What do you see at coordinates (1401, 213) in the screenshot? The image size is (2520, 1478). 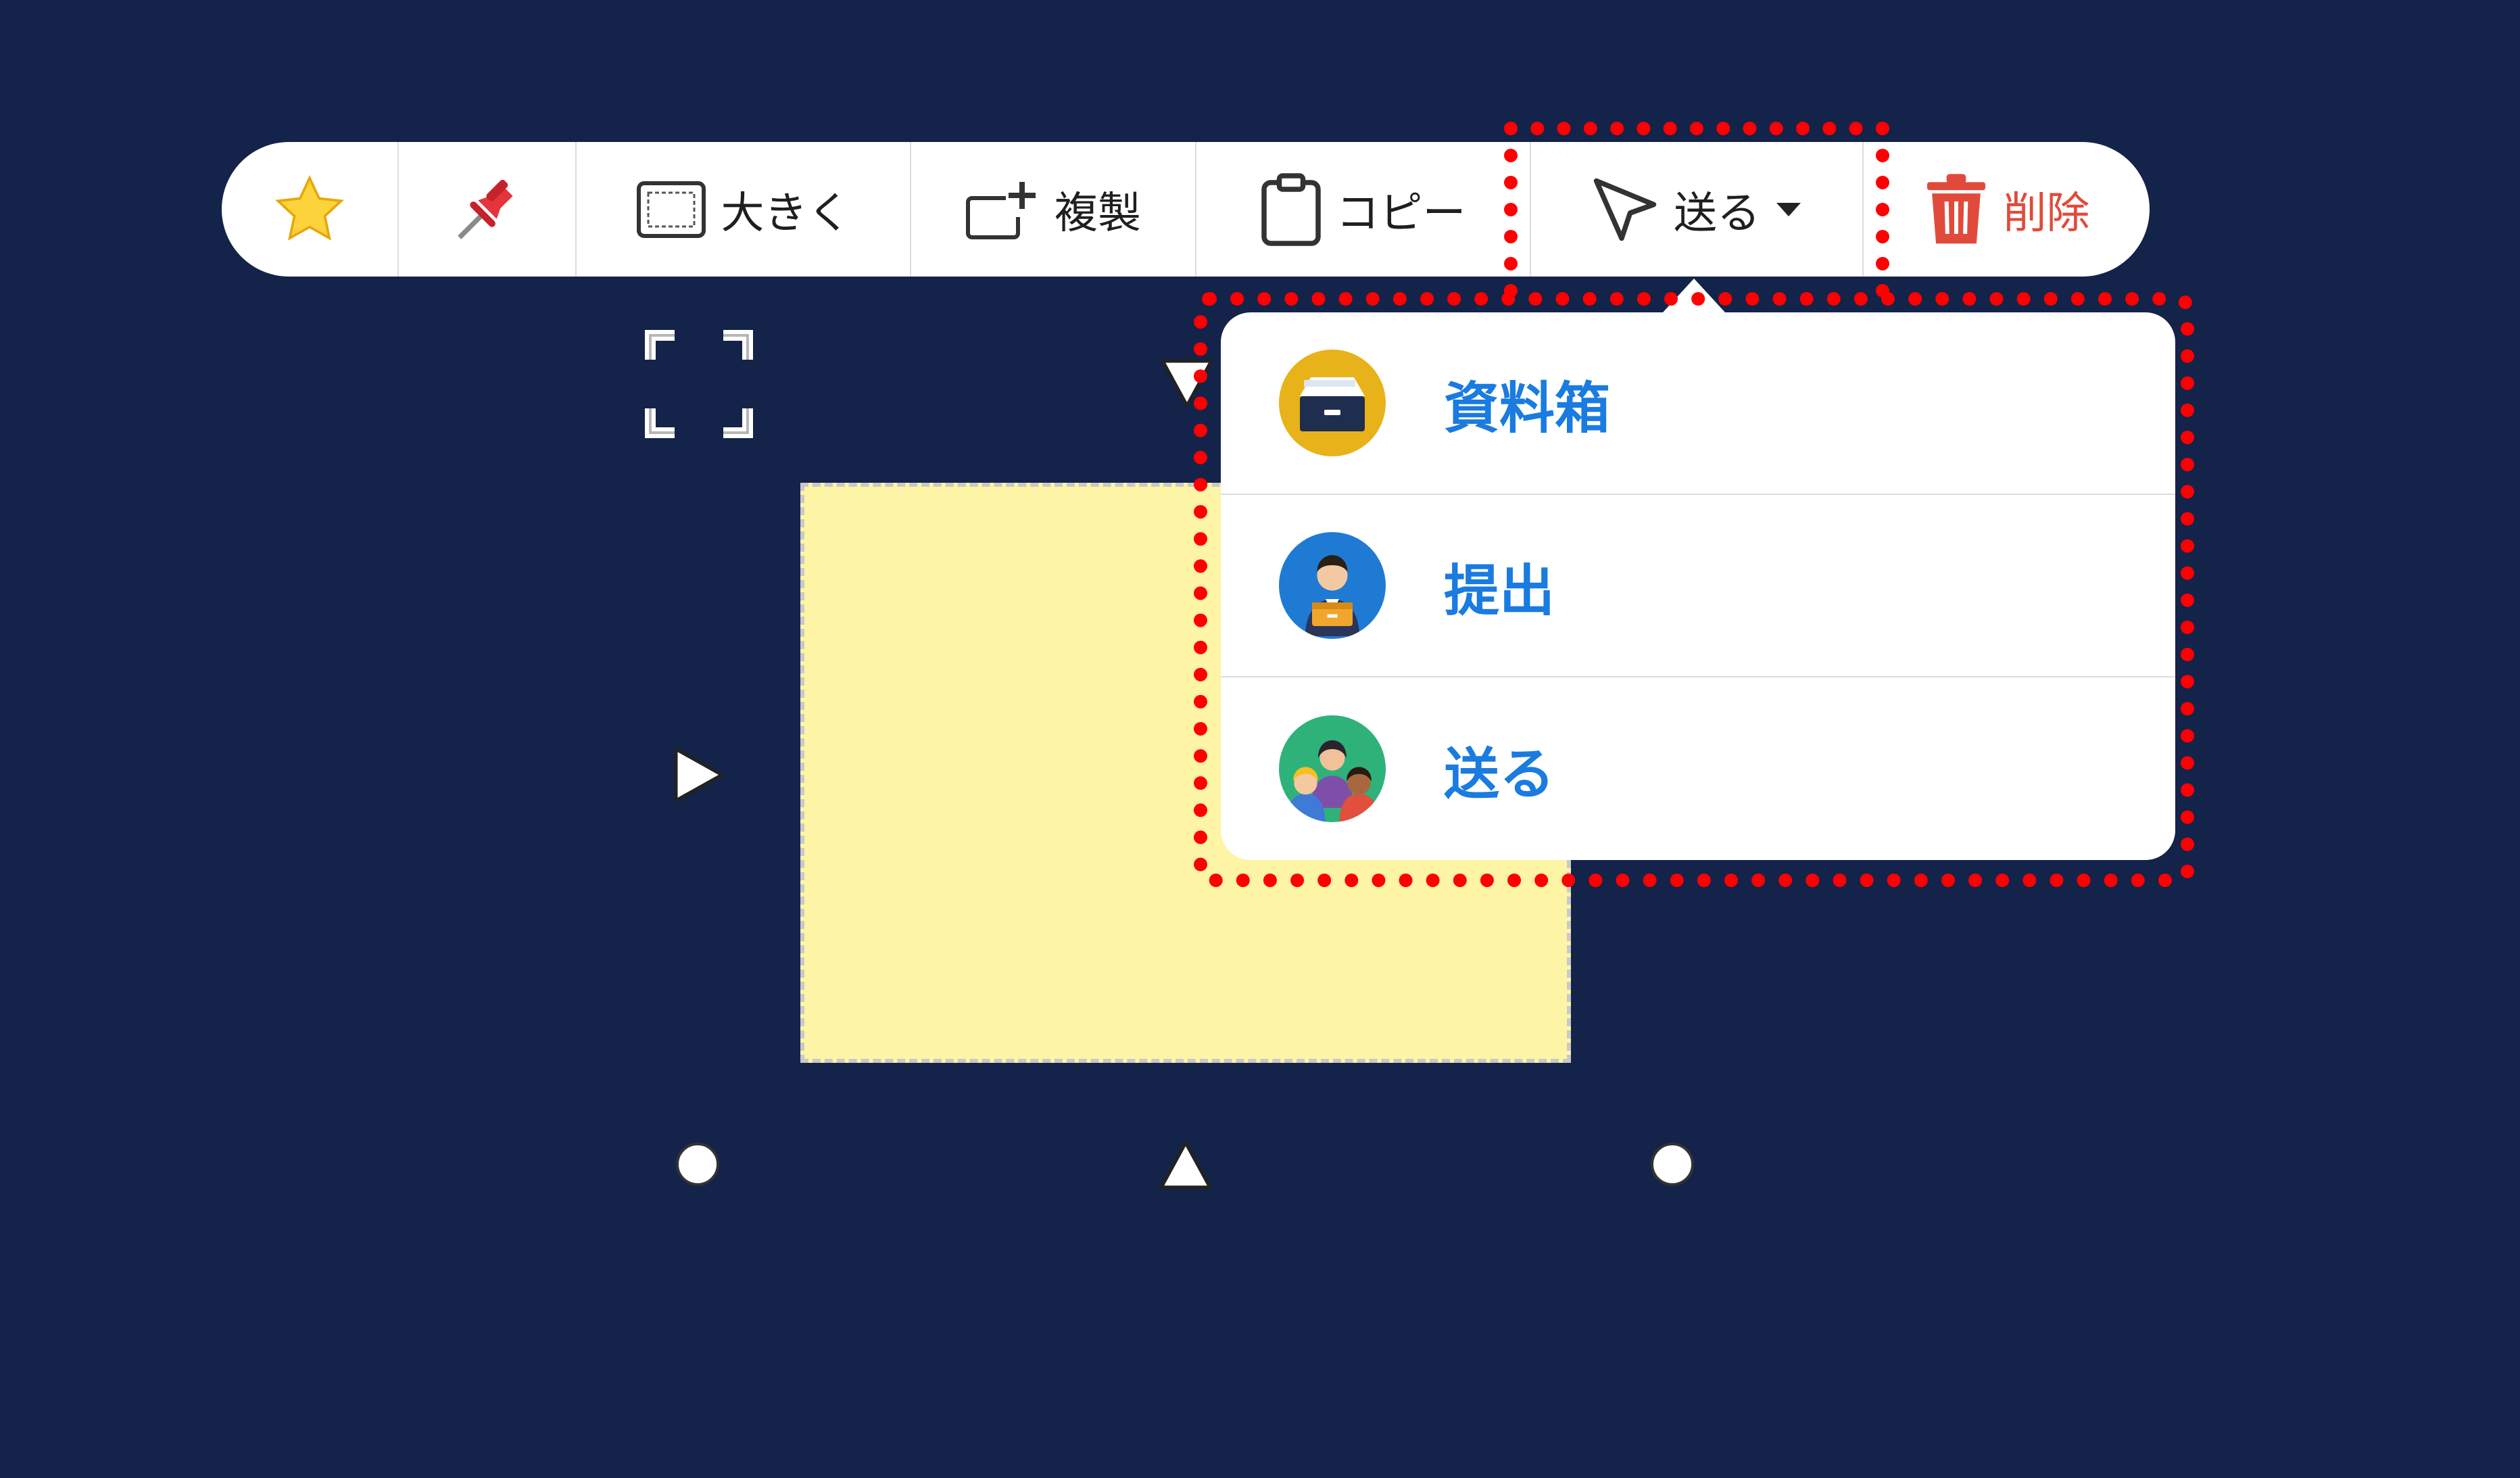 I see `copy-label: コピー` at bounding box center [1401, 213].